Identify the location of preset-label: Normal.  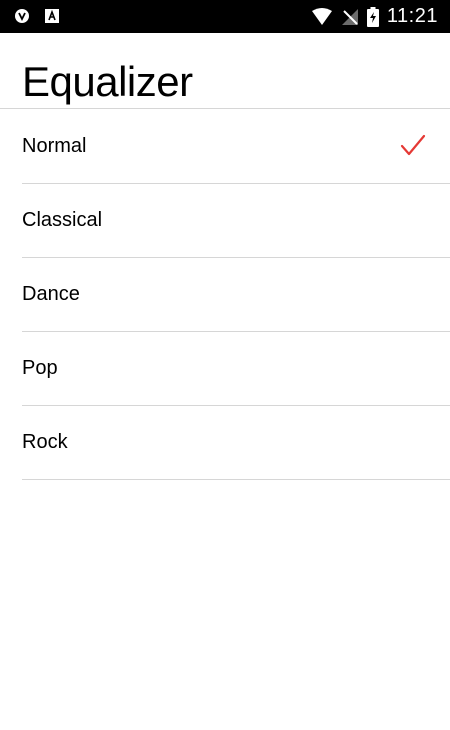
(54, 146).